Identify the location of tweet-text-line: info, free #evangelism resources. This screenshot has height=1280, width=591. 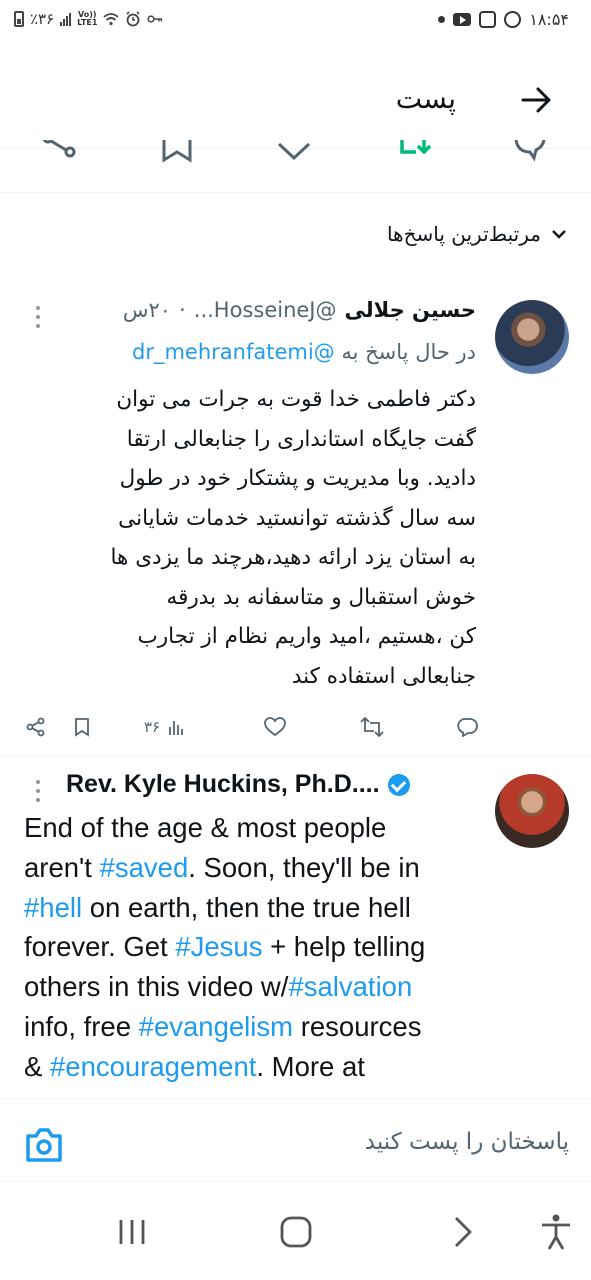
(254, 1027).